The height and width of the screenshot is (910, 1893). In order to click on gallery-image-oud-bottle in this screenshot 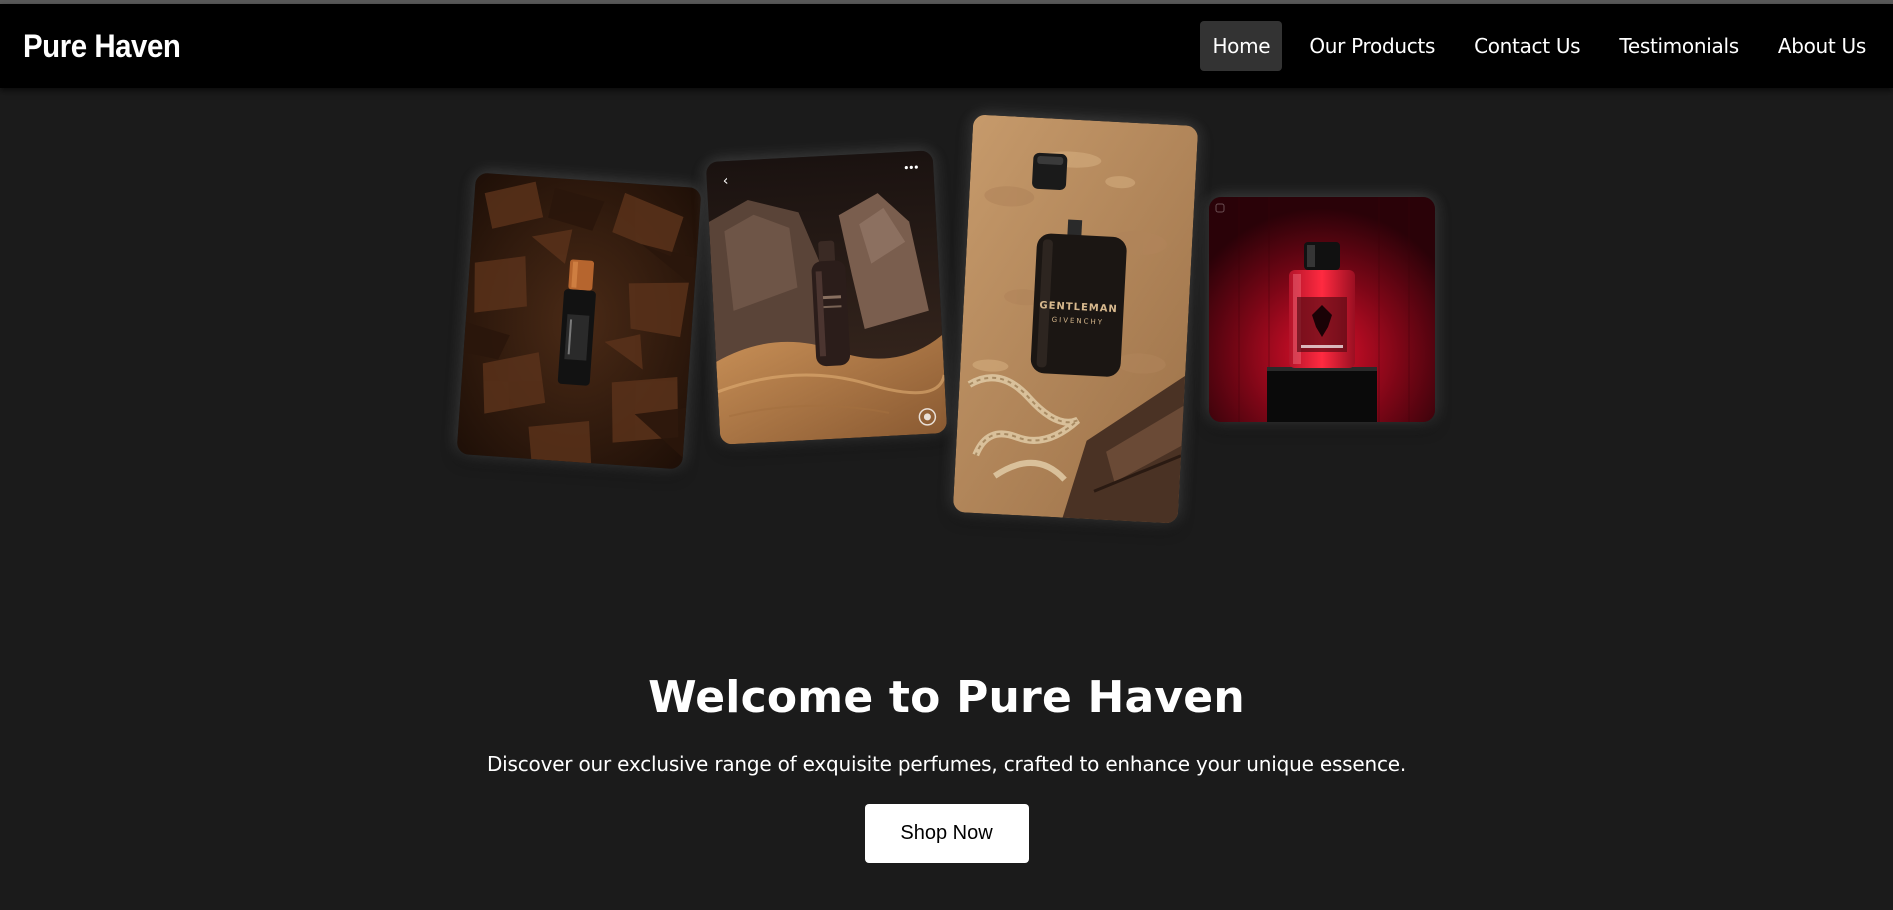, I will do `click(579, 321)`.